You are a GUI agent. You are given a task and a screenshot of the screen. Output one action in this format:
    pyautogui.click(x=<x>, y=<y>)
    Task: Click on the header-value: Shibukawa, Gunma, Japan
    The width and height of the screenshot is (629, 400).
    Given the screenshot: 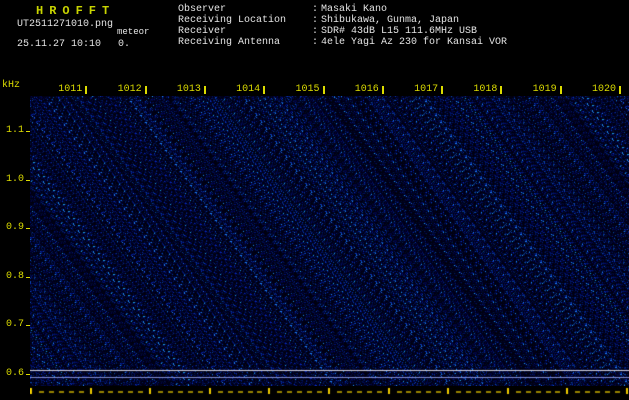 What is the action you would take?
    pyautogui.click(x=390, y=20)
    